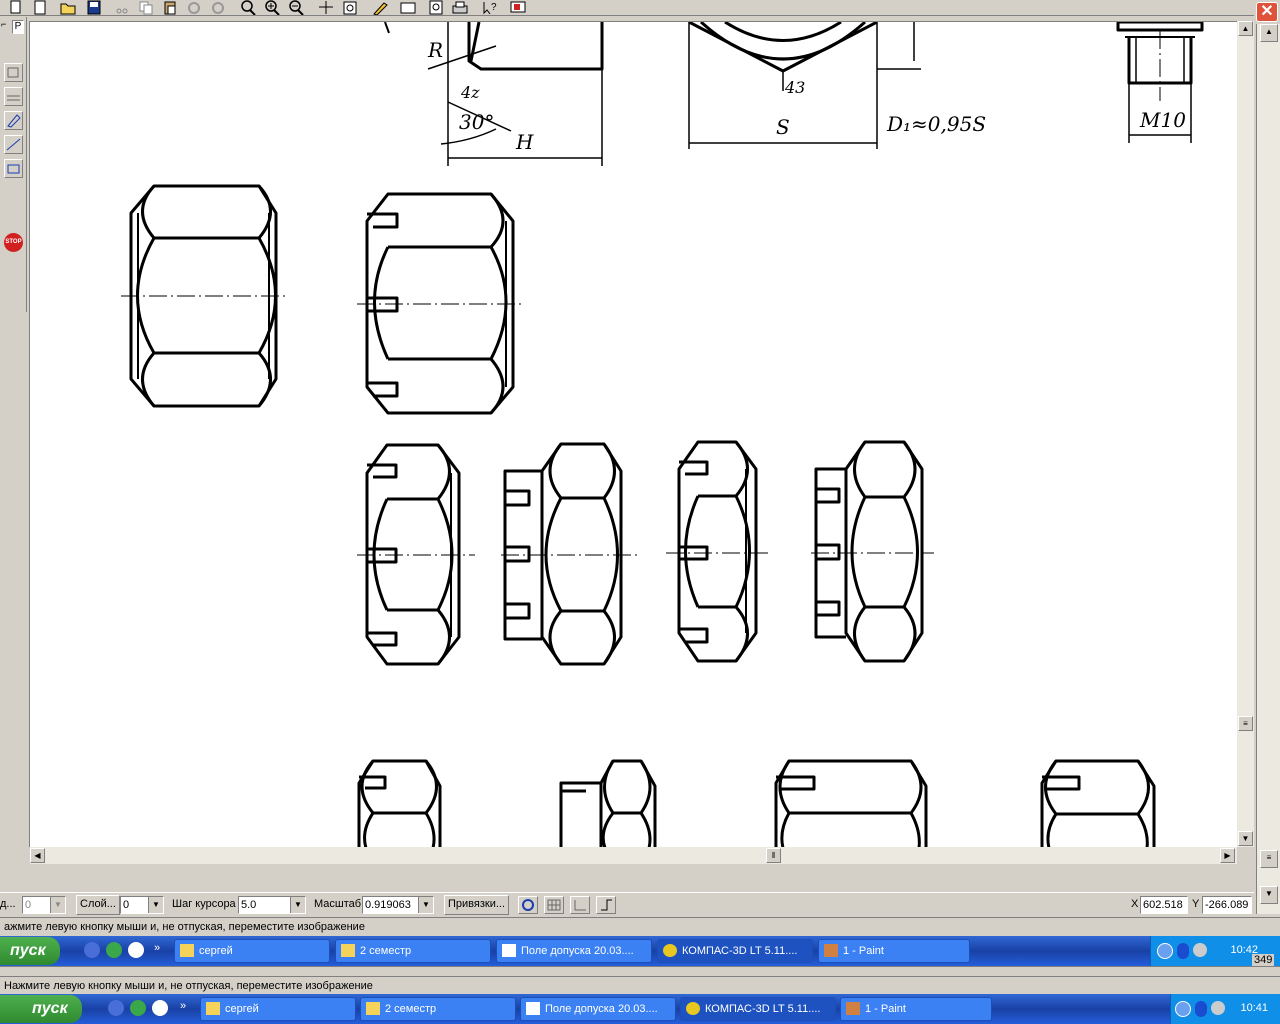  I want to click on outer-vertical-scrollbar: ▲ ≡ ▼, so click(1268, 469).